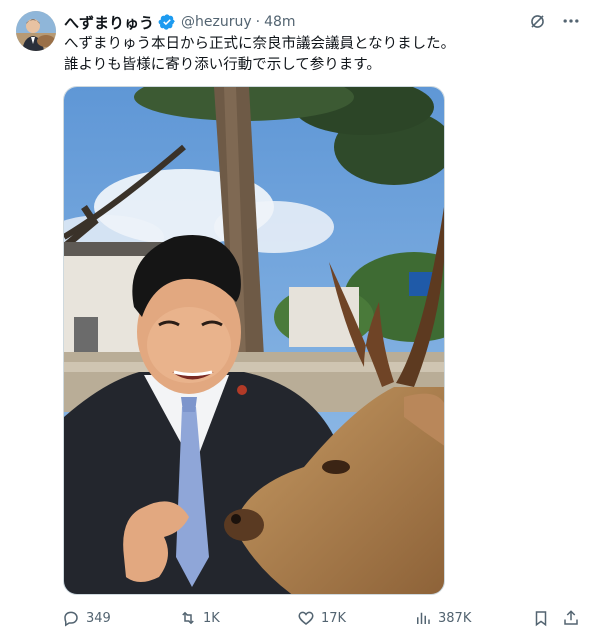 The width and height of the screenshot is (599, 640). Describe the element at coordinates (199, 618) in the screenshot. I see `retweet-button: 1K` at that location.